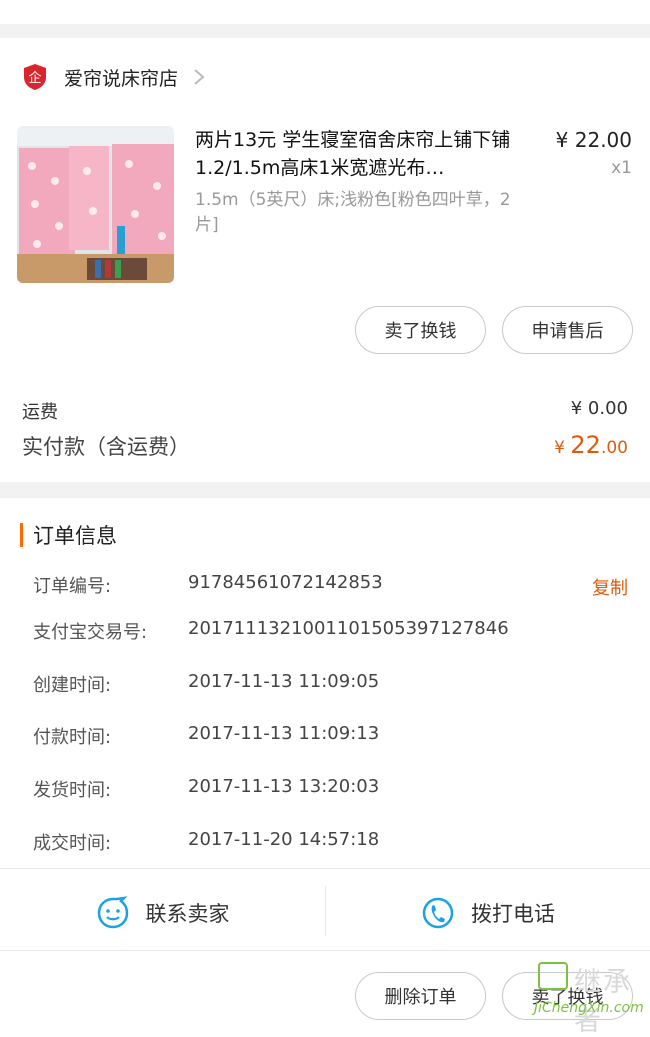 The width and height of the screenshot is (650, 1037). What do you see at coordinates (106, 447) in the screenshot?
I see `paid-total-label: 实付款（含运费）` at bounding box center [106, 447].